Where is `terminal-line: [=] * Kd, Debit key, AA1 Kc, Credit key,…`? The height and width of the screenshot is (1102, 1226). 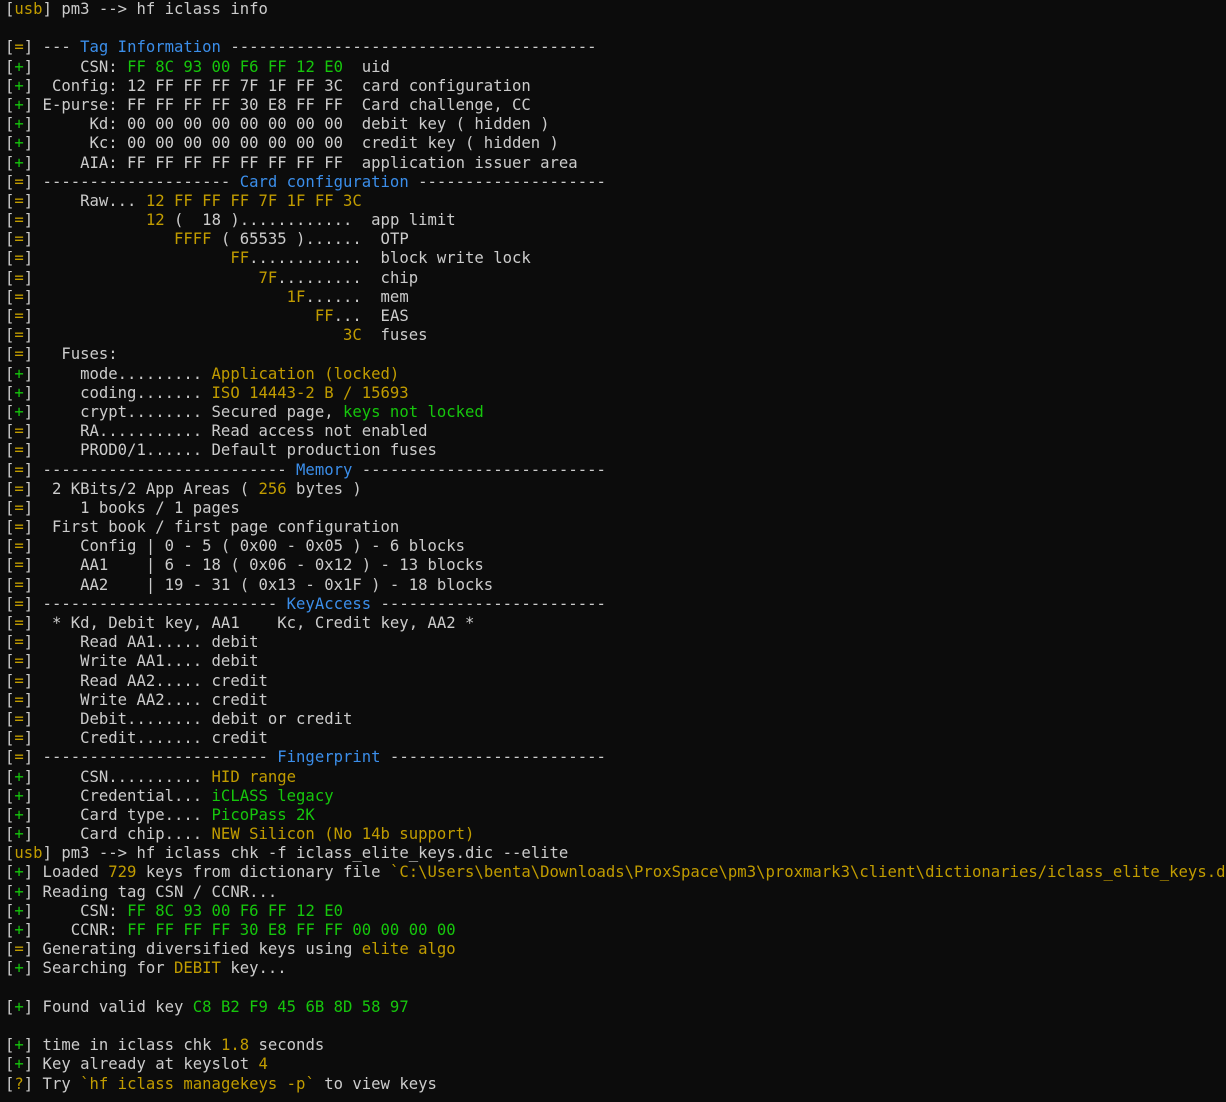
terminal-line: [=] * Kd, Debit key, AA1 Kc, Credit key,… is located at coordinates (615, 623).